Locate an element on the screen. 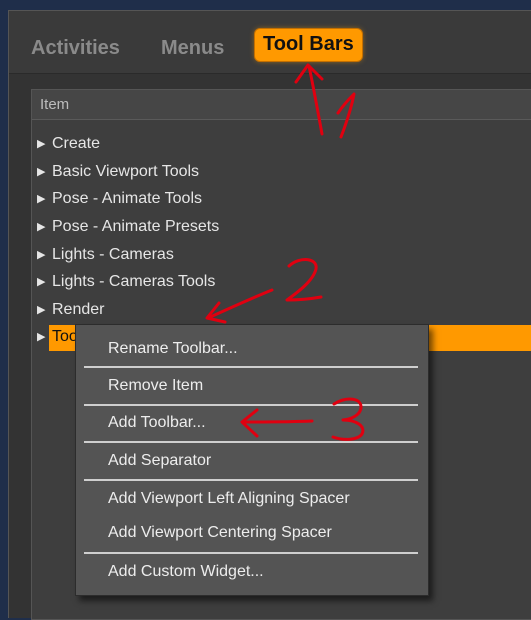 The image size is (531, 620). tree-item-pose-animate-tools: ▶ Pose - Animate Tools is located at coordinates (284, 201).